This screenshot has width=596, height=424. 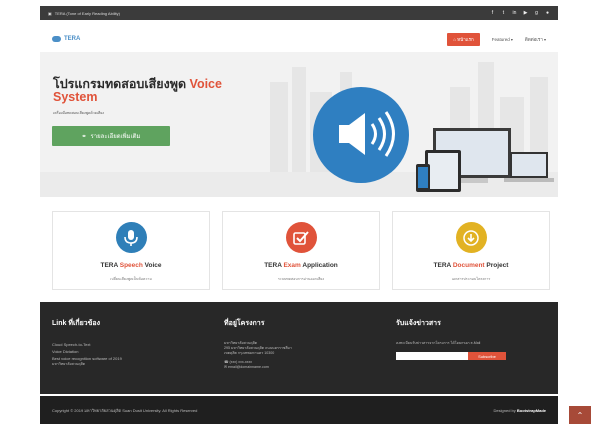 What do you see at coordinates (131, 265) in the screenshot?
I see `feature-title: TERA Speech Voice` at bounding box center [131, 265].